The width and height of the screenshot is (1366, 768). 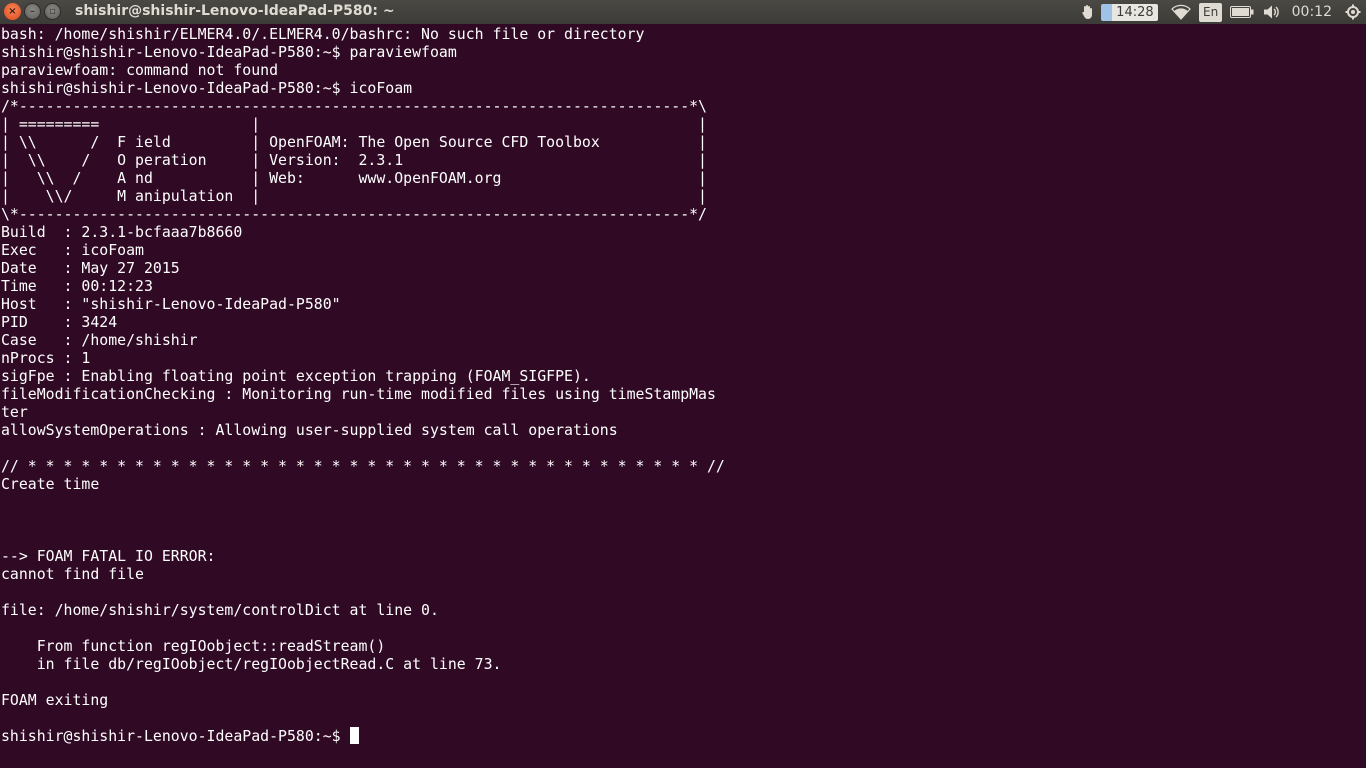 I want to click on terminal-line: Case : /home/shishir, so click(x=99, y=340).